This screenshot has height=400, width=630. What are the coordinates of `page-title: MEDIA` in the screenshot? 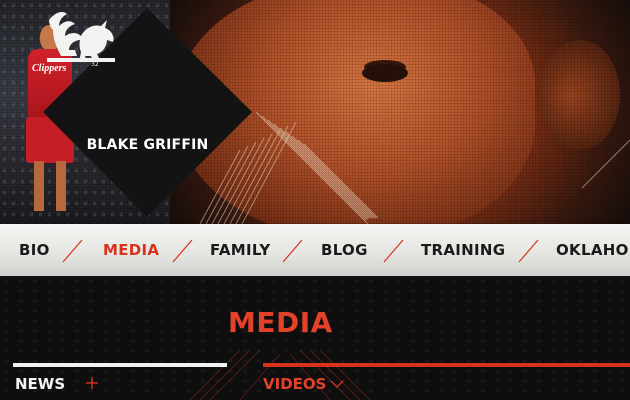 It's located at (280, 322).